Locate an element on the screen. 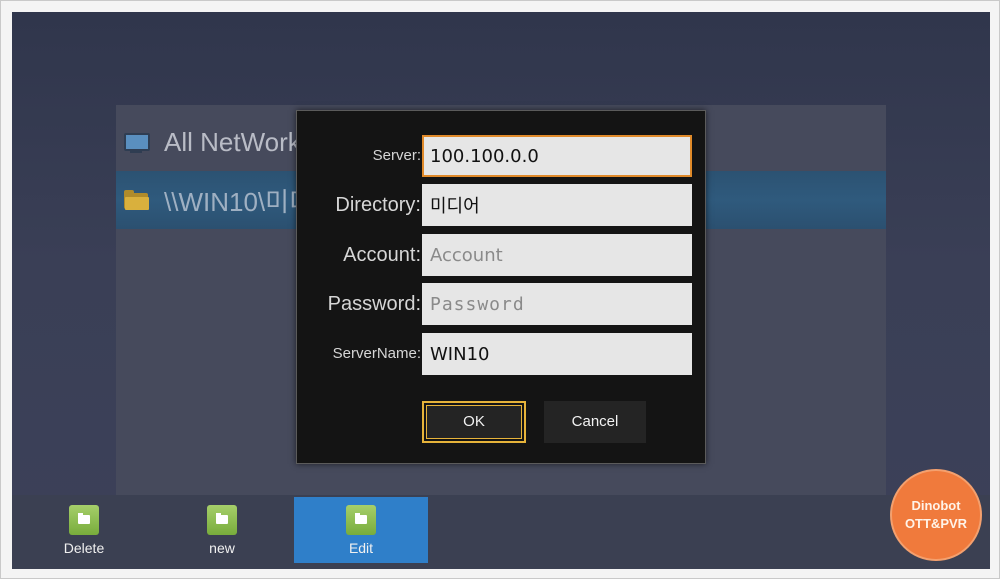  directory-input is located at coordinates (557, 205).